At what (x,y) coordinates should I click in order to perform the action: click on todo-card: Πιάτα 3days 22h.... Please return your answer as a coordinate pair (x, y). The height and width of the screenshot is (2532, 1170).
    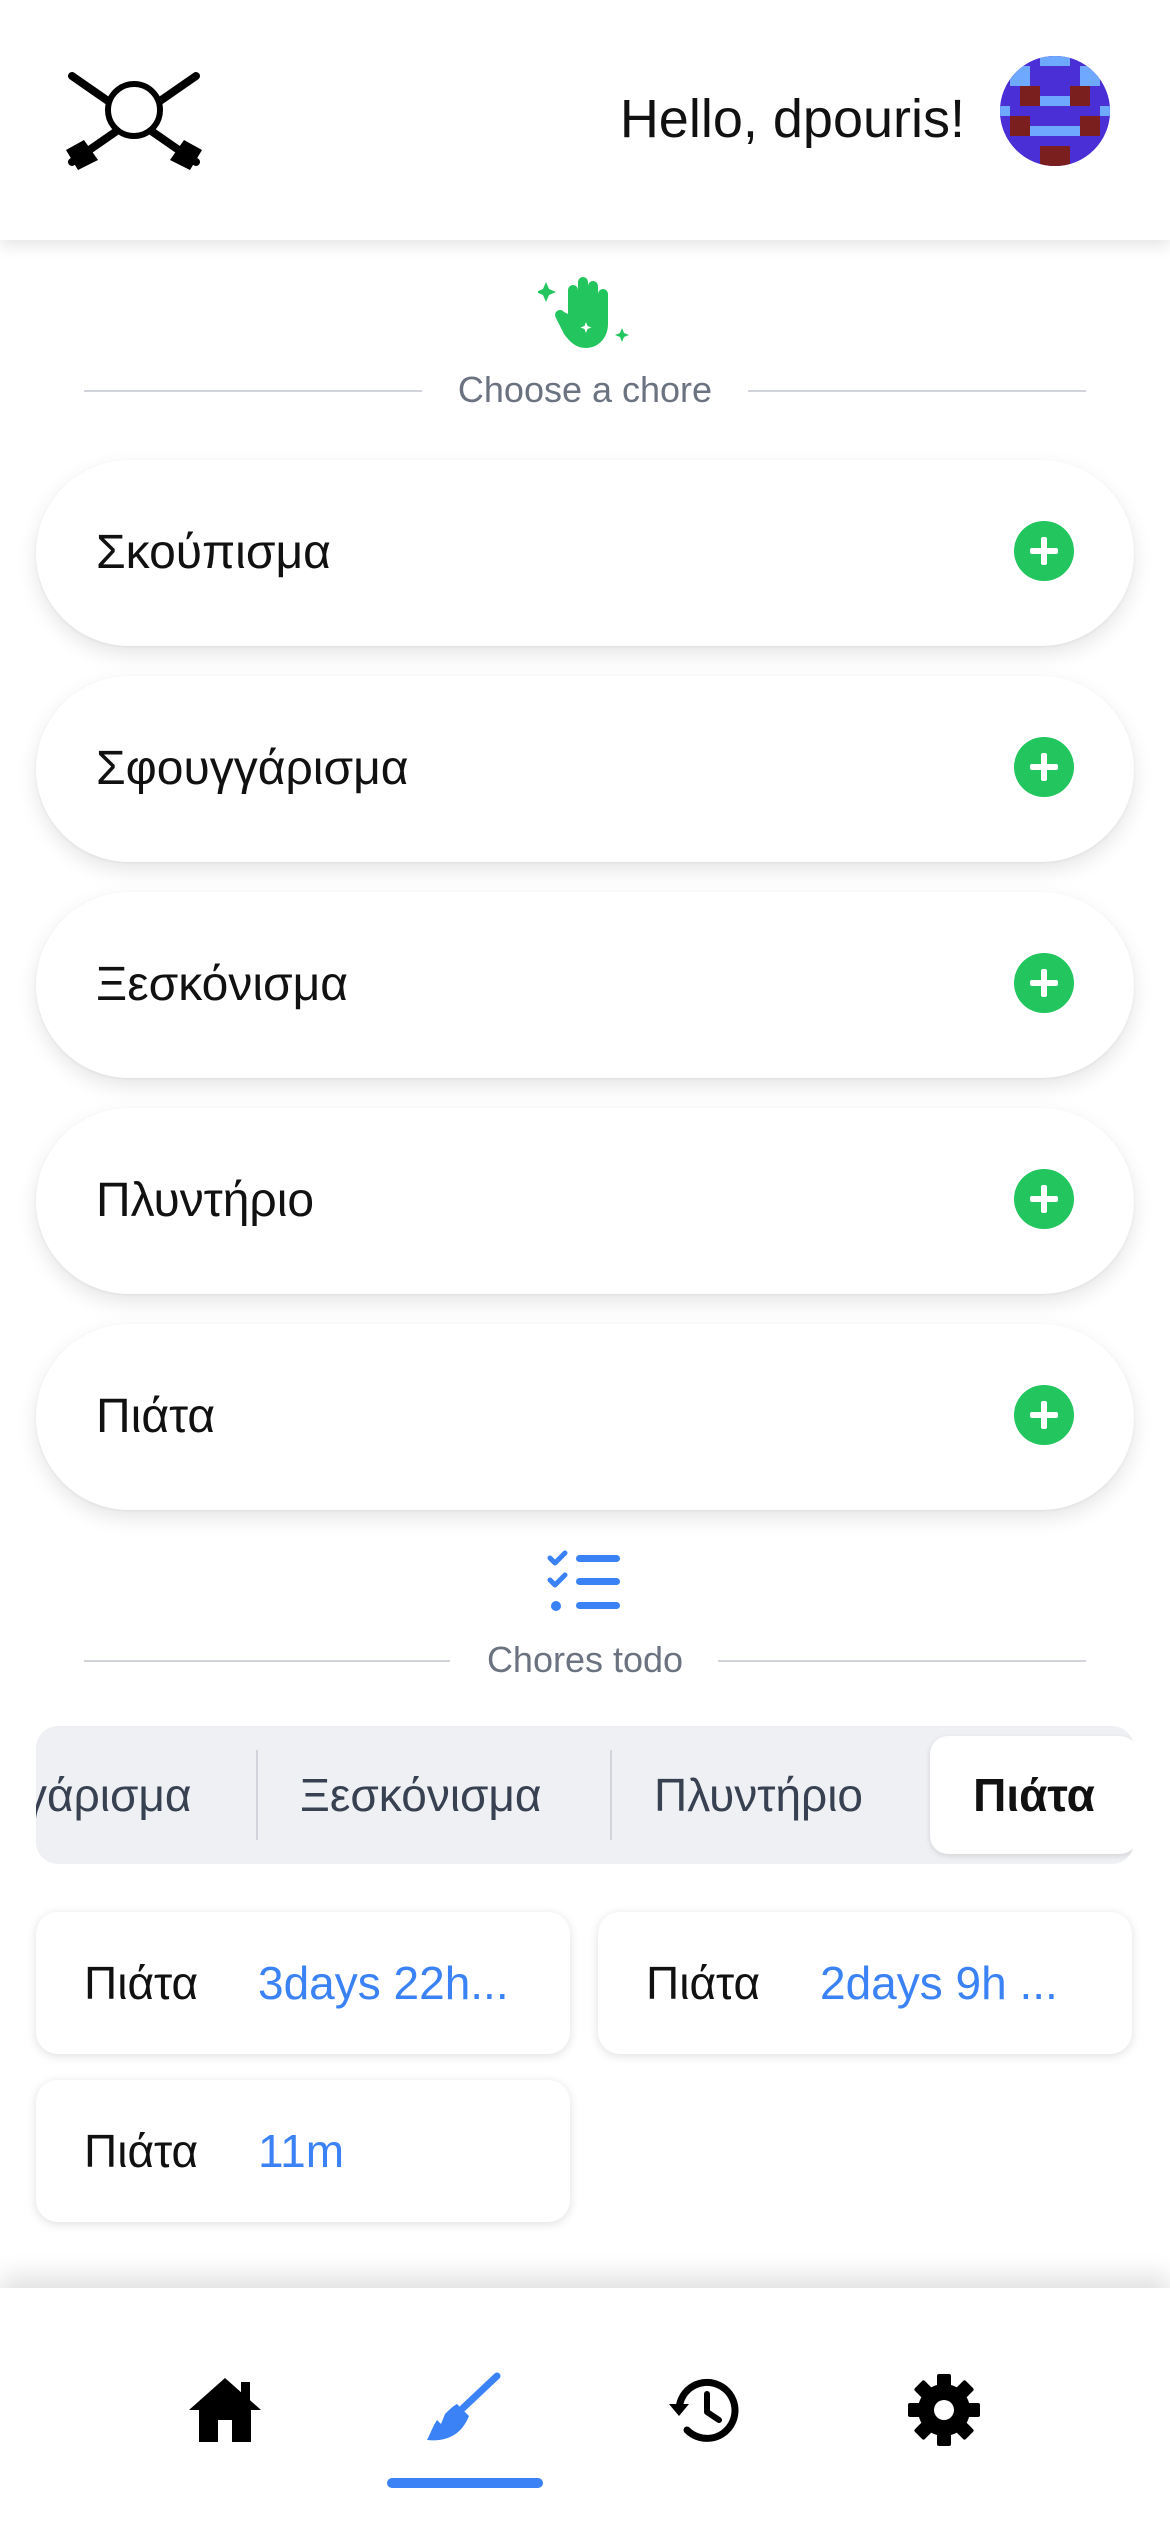
    Looking at the image, I should click on (303, 1983).